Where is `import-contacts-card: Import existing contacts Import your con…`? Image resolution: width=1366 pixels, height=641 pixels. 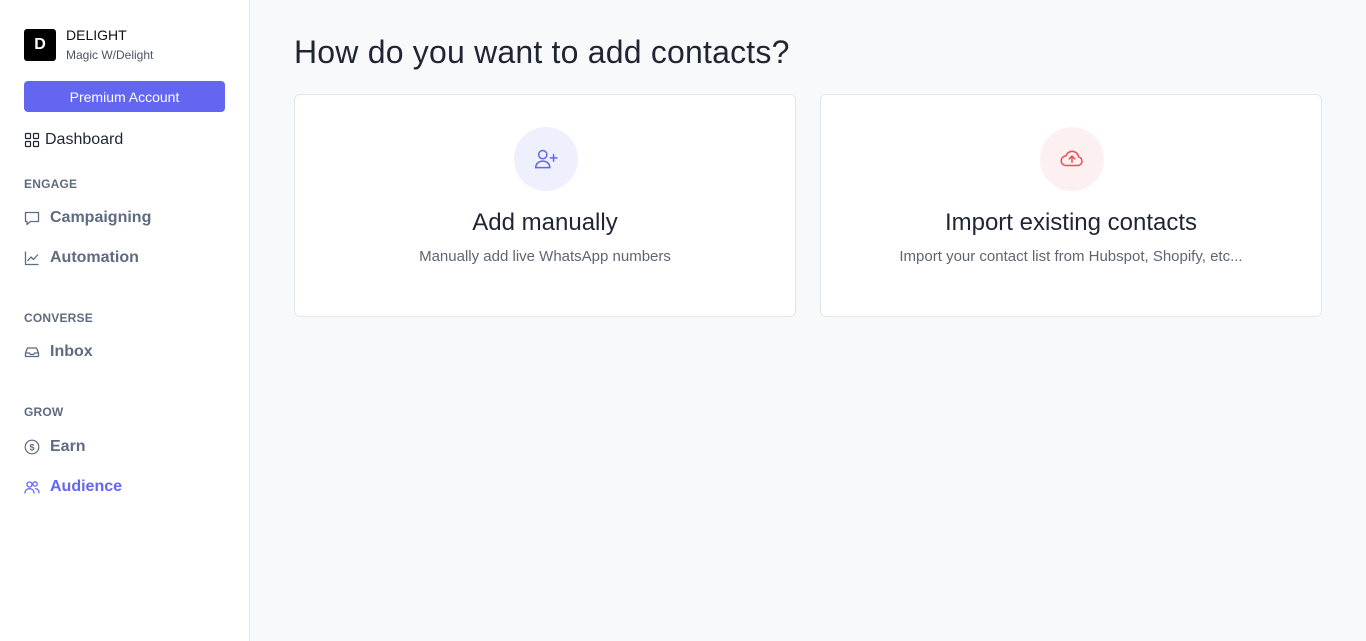 import-contacts-card: Import existing contacts Import your con… is located at coordinates (1071, 205).